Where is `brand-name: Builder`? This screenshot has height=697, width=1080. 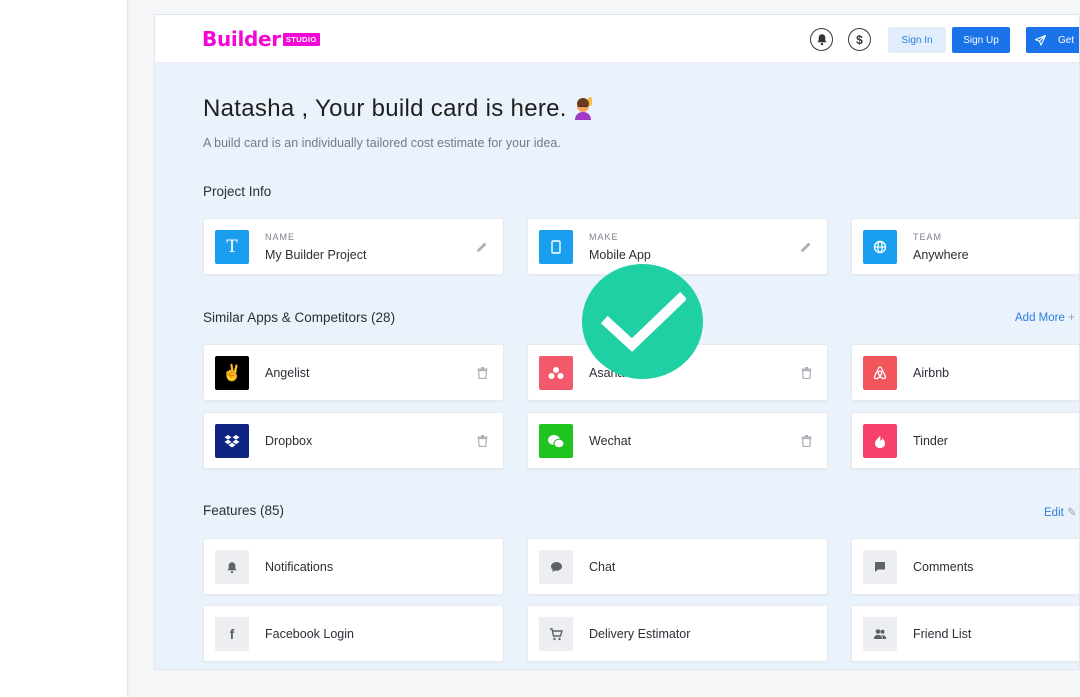
brand-name: Builder is located at coordinates (241, 39).